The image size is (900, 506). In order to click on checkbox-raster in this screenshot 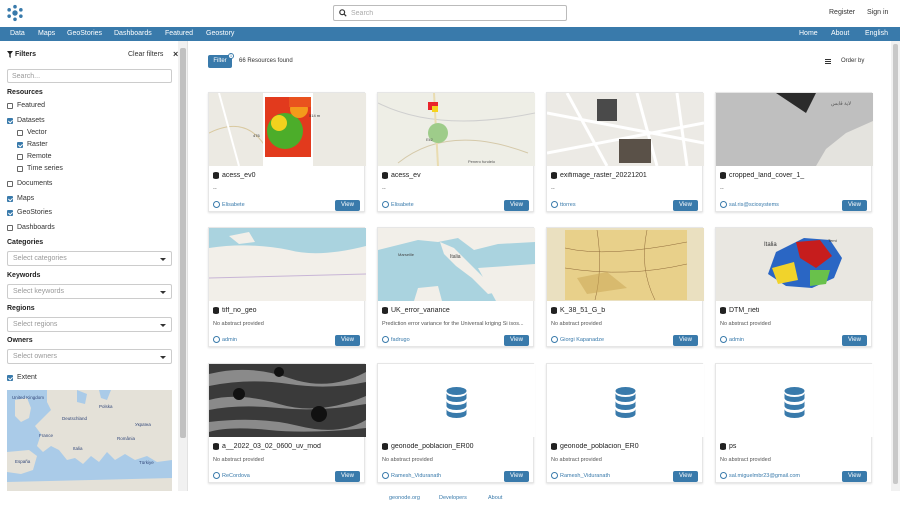, I will do `click(20, 145)`.